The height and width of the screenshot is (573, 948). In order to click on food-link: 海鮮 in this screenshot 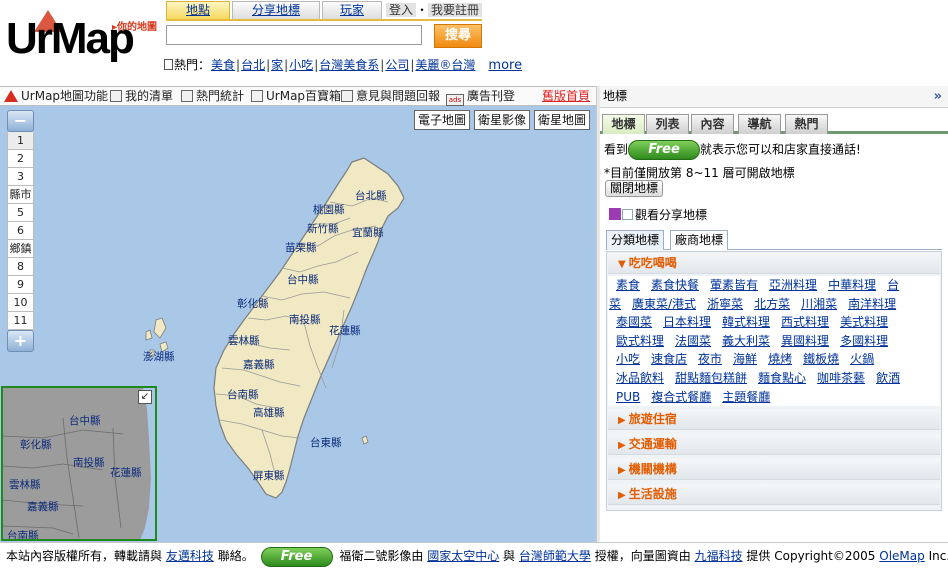, I will do `click(745, 359)`.